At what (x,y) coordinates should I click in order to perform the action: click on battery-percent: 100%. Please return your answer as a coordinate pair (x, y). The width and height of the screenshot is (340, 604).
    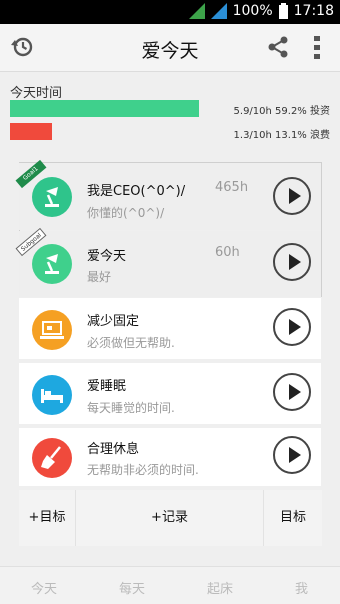
    Looking at the image, I should click on (252, 11).